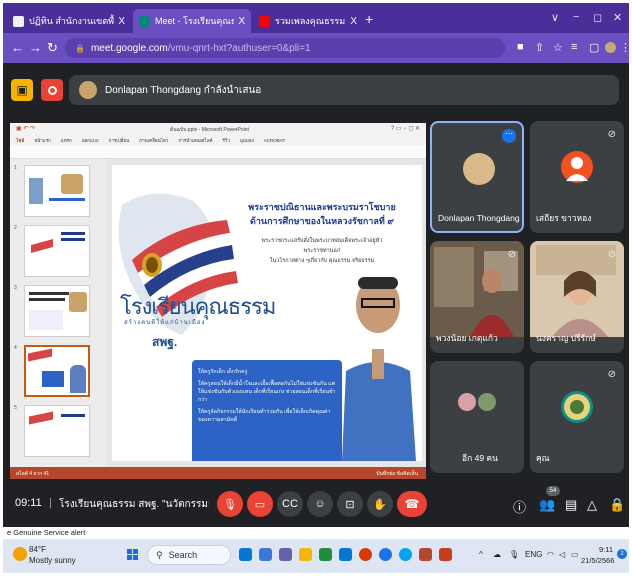 The image size is (632, 576). I want to click on bookmark-star-icon: ☆, so click(558, 47).